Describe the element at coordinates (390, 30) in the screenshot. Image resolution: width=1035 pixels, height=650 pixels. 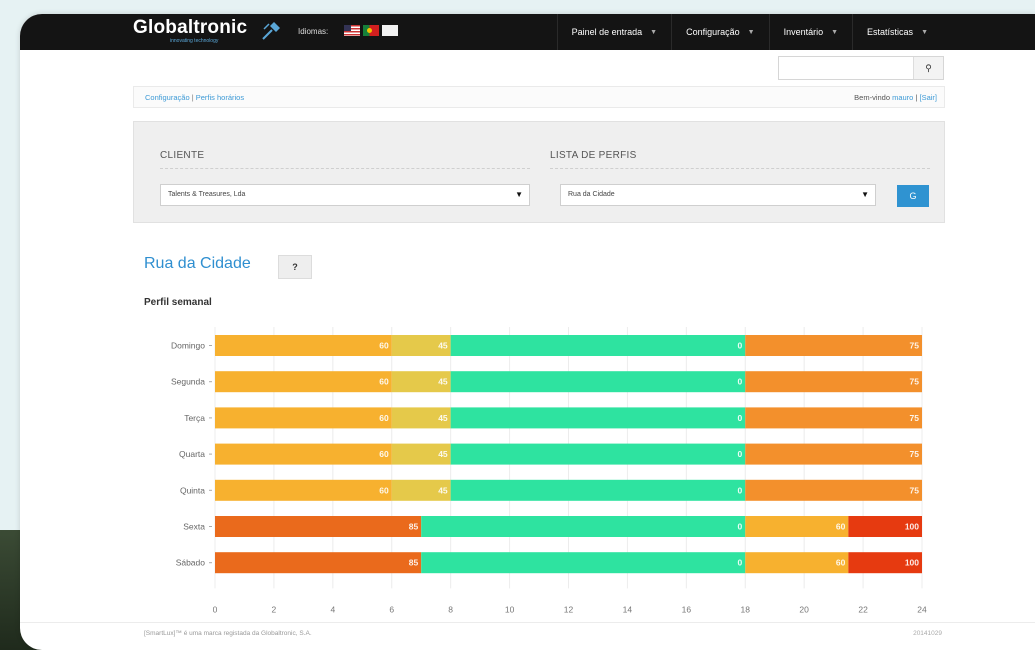
I see `flag-gb-icon` at that location.